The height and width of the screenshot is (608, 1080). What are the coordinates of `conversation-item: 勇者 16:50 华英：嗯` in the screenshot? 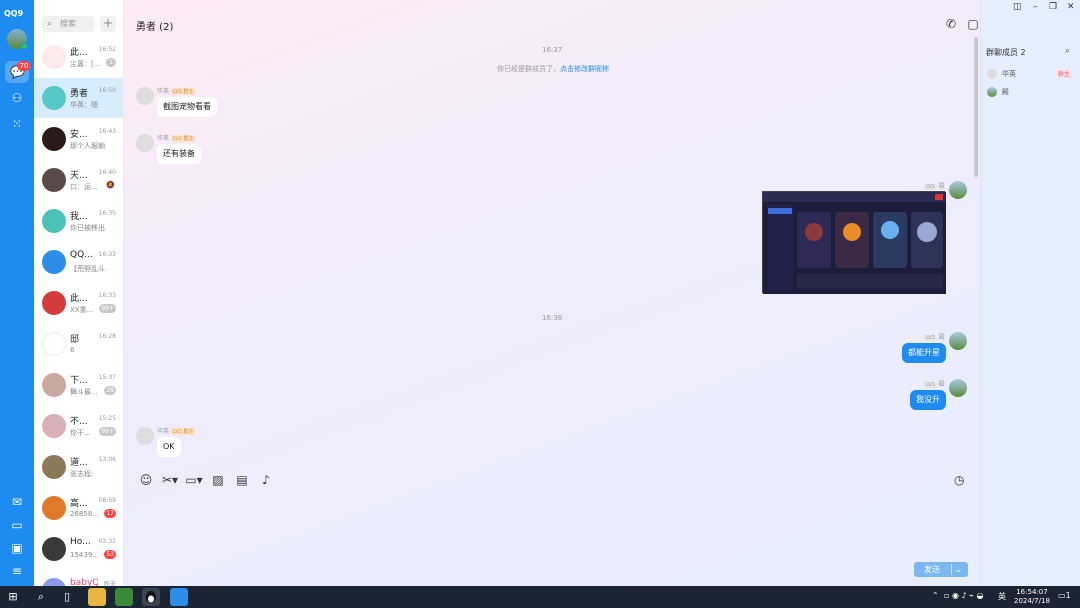 It's located at (78, 98).